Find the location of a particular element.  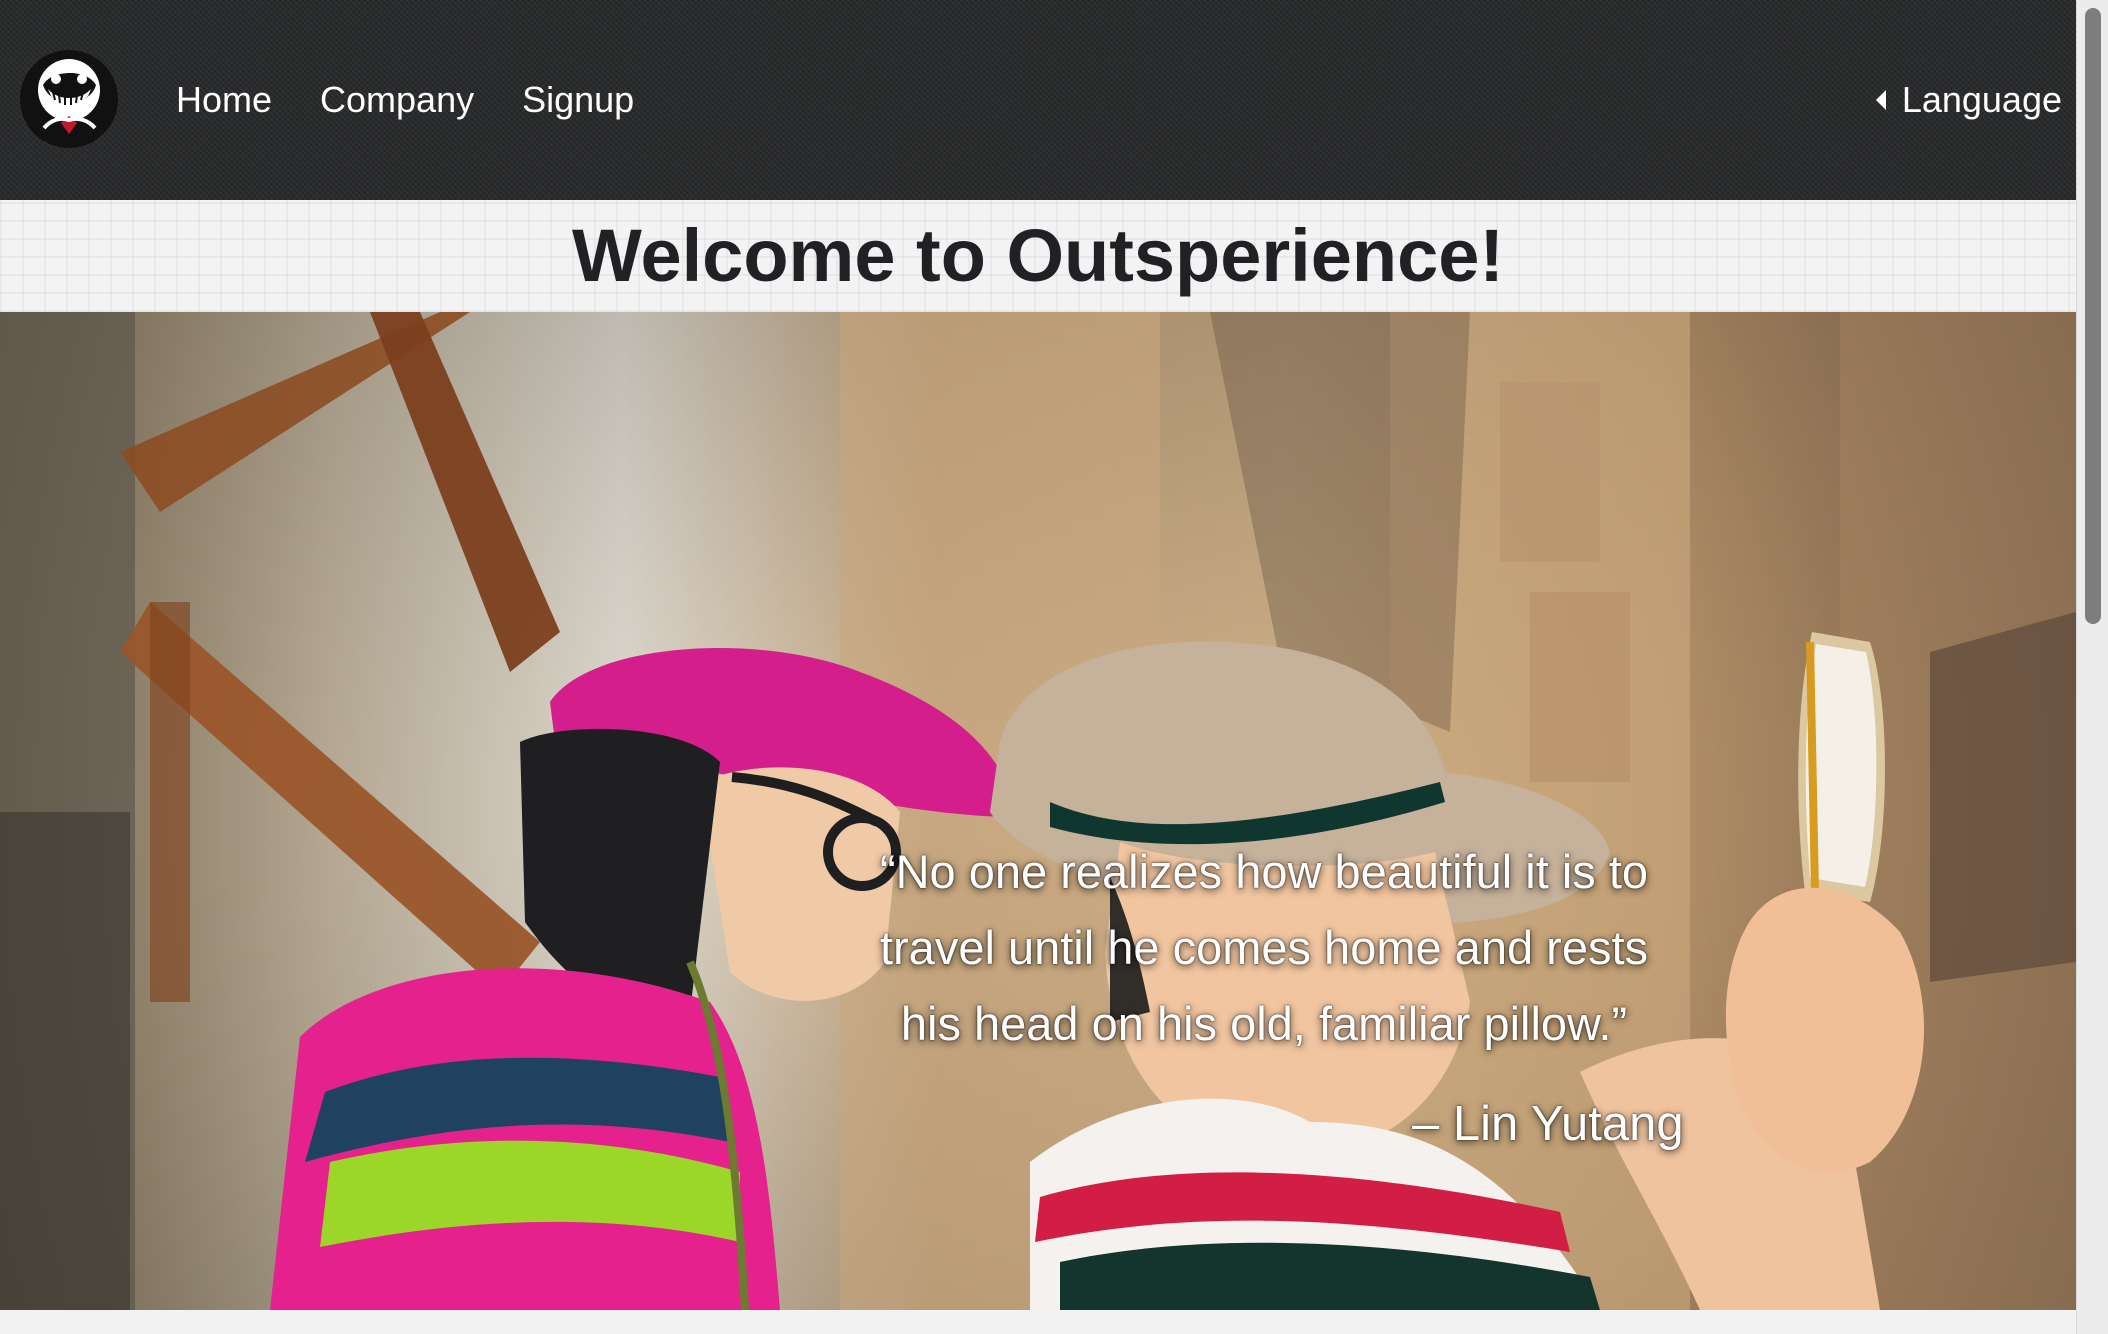

main-nav: Home Company Signup is located at coordinates (405, 100).